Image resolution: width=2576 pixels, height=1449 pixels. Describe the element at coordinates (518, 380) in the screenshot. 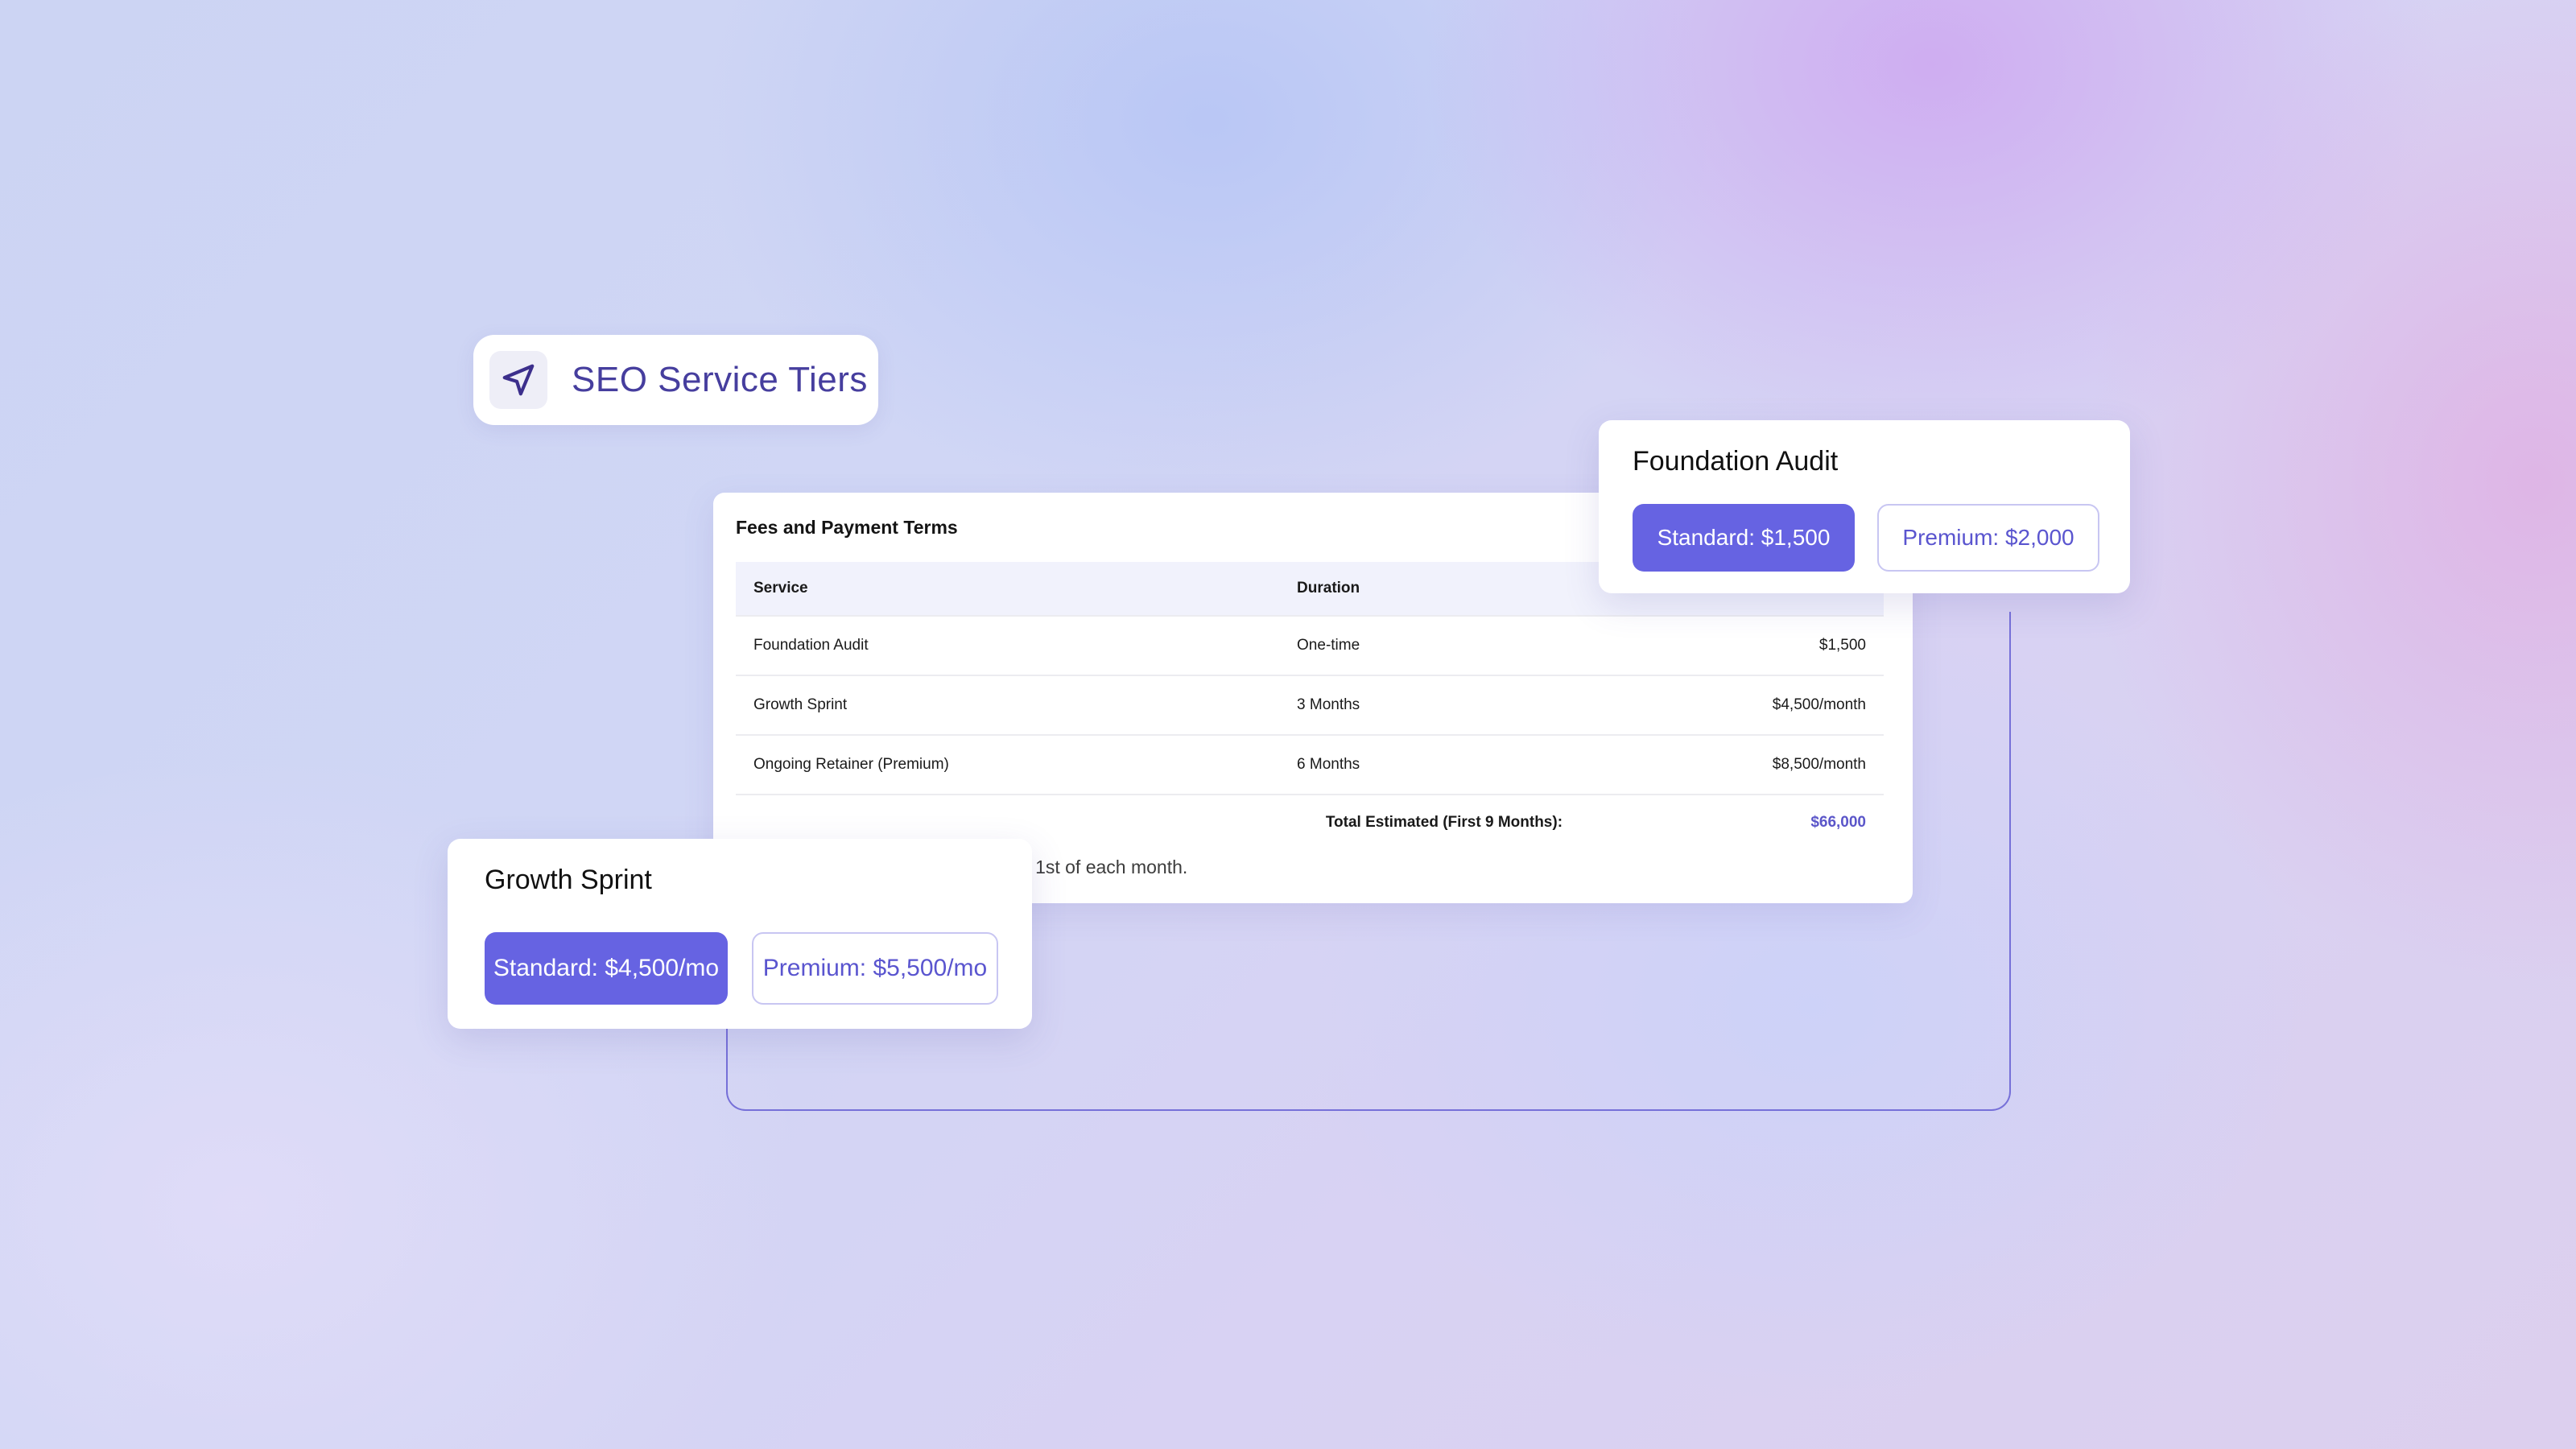

I see `navigation-arrow-icon` at that location.